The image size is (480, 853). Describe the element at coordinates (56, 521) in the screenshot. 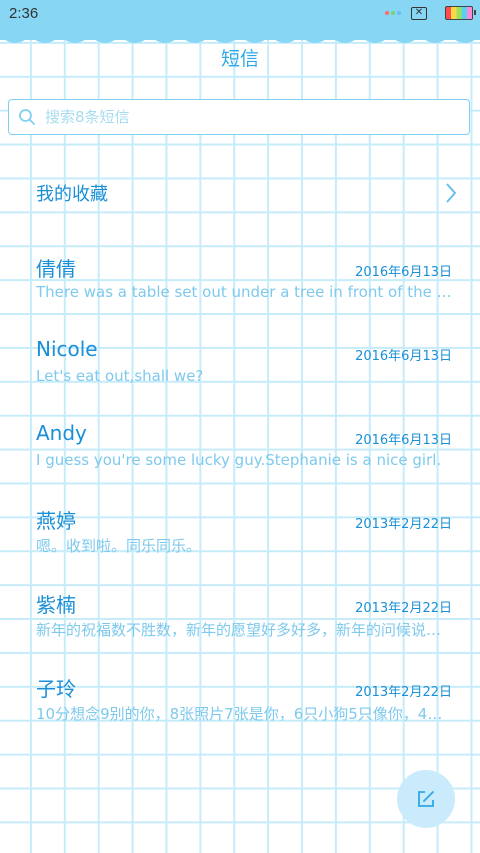

I see `contact-name: 燕婷` at that location.